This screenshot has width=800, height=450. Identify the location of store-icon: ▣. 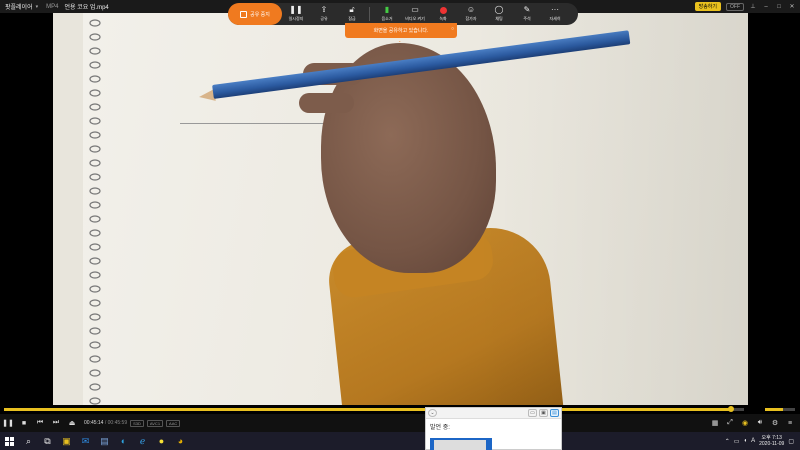
(66, 441).